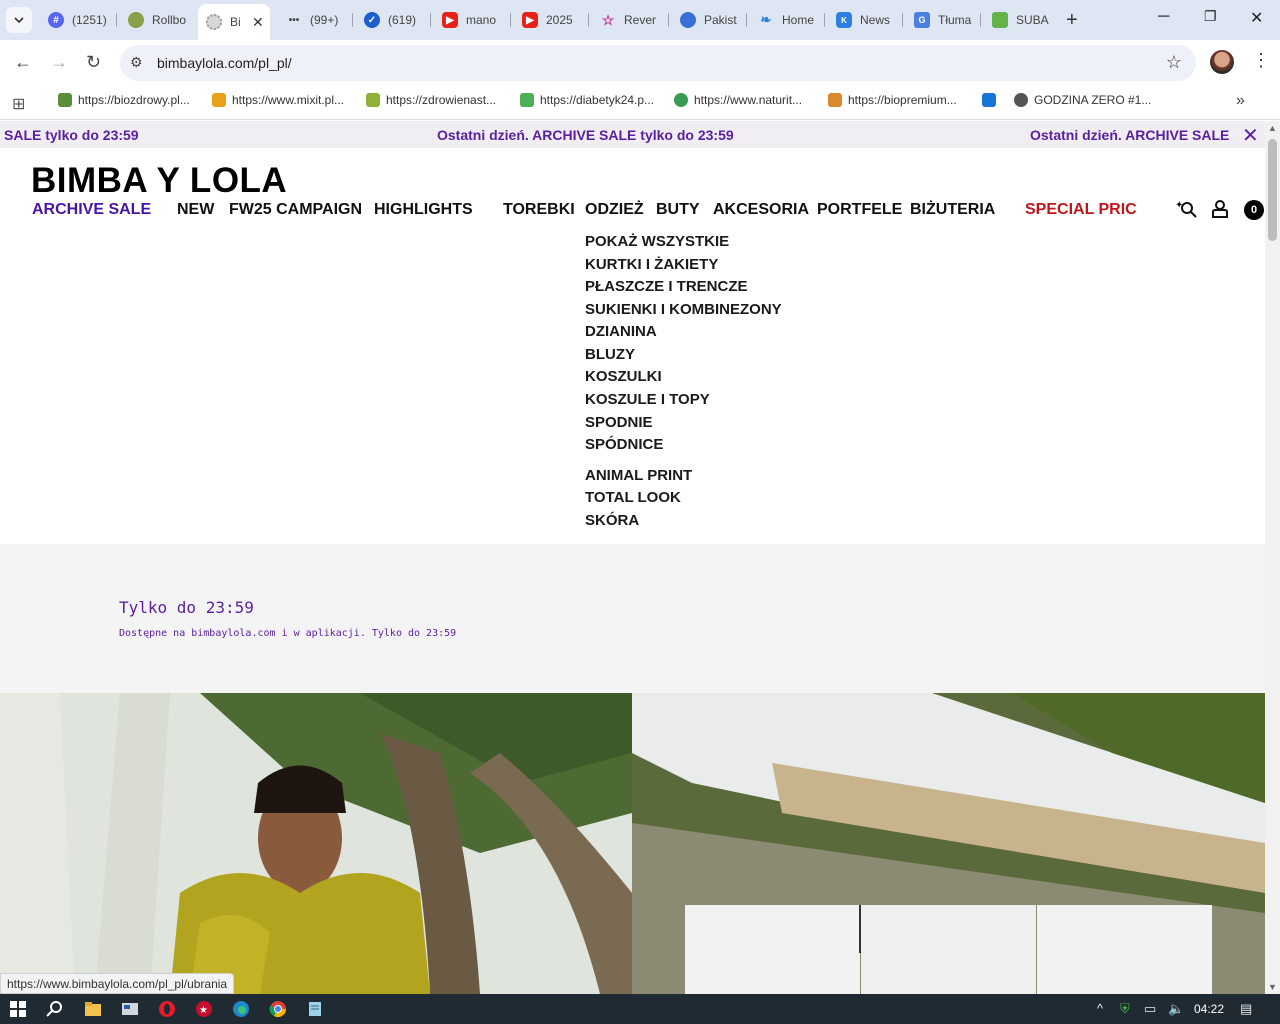 The width and height of the screenshot is (1280, 1024). I want to click on scroll-up-icon: ▲, so click(1272, 128).